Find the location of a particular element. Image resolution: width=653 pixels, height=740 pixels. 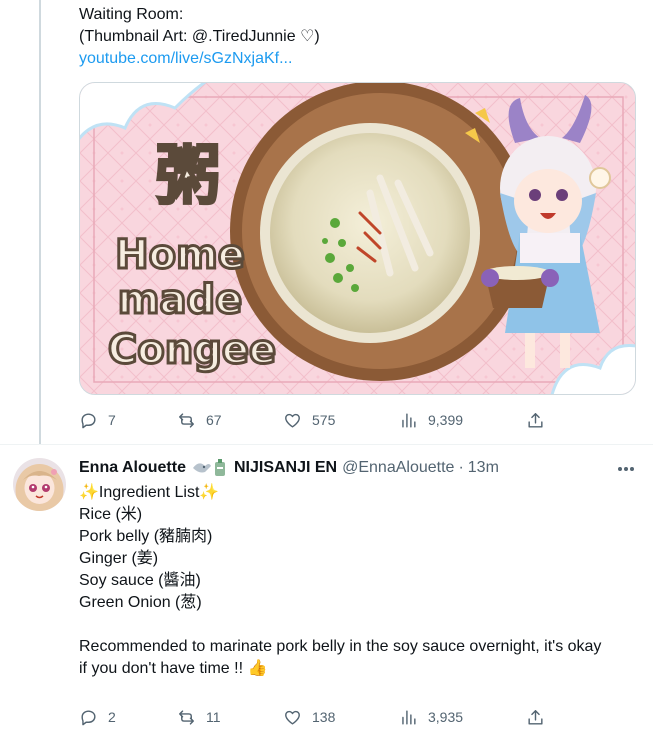

ingredient-line: Rice (米) is located at coordinates (111, 514).